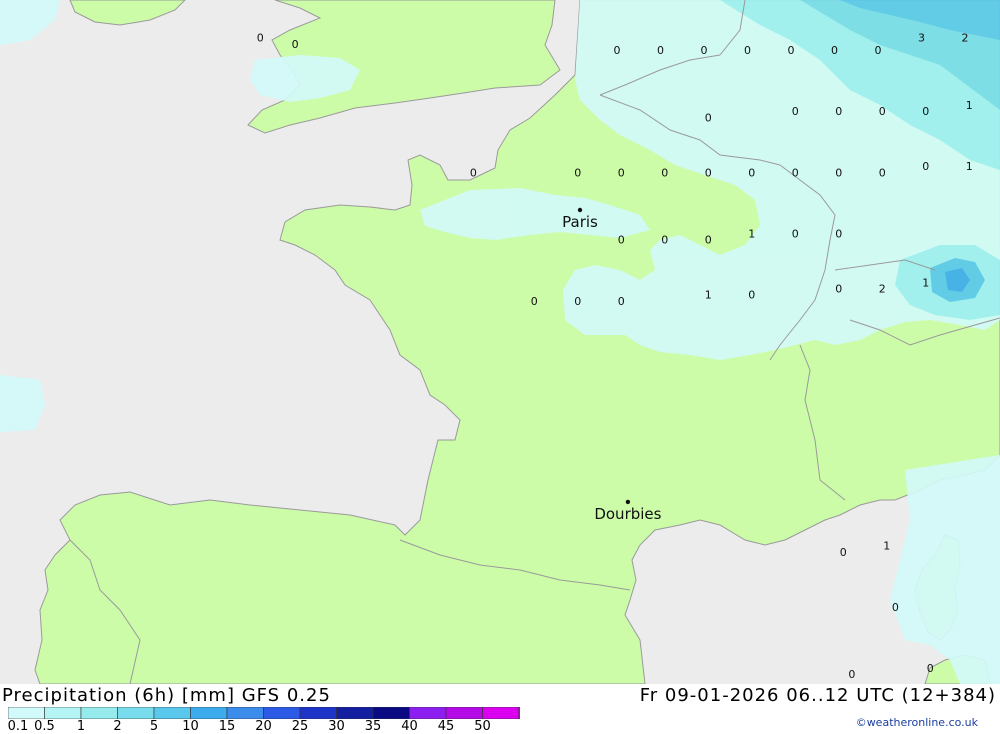 This screenshot has width=1000, height=734. I want to click on legend-labels: 0.1 0.5 1 2 5 10 15 20 25 30 35 40 45 50, so click(260, 726).